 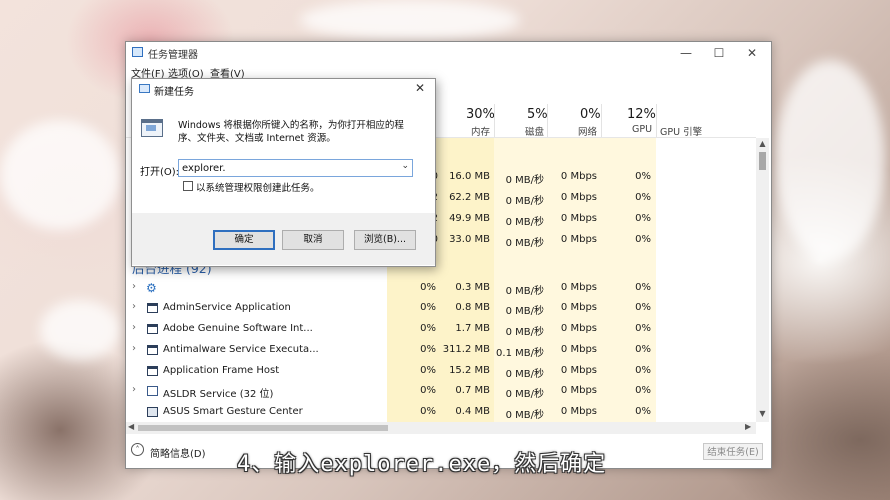 I want to click on memory-cell: 0.7 MB, so click(x=472, y=390).